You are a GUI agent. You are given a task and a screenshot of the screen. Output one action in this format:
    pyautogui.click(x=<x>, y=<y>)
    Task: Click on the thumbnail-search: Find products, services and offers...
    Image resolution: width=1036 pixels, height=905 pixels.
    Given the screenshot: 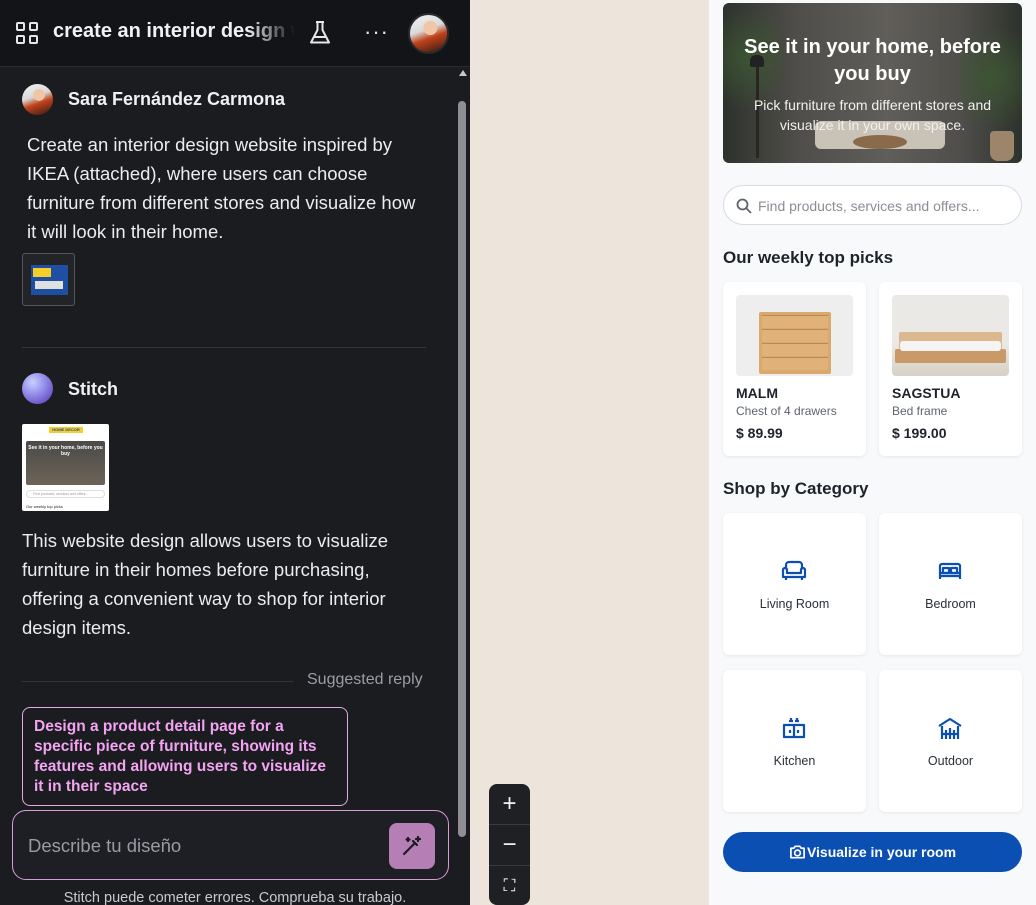 What is the action you would take?
    pyautogui.click(x=65, y=494)
    